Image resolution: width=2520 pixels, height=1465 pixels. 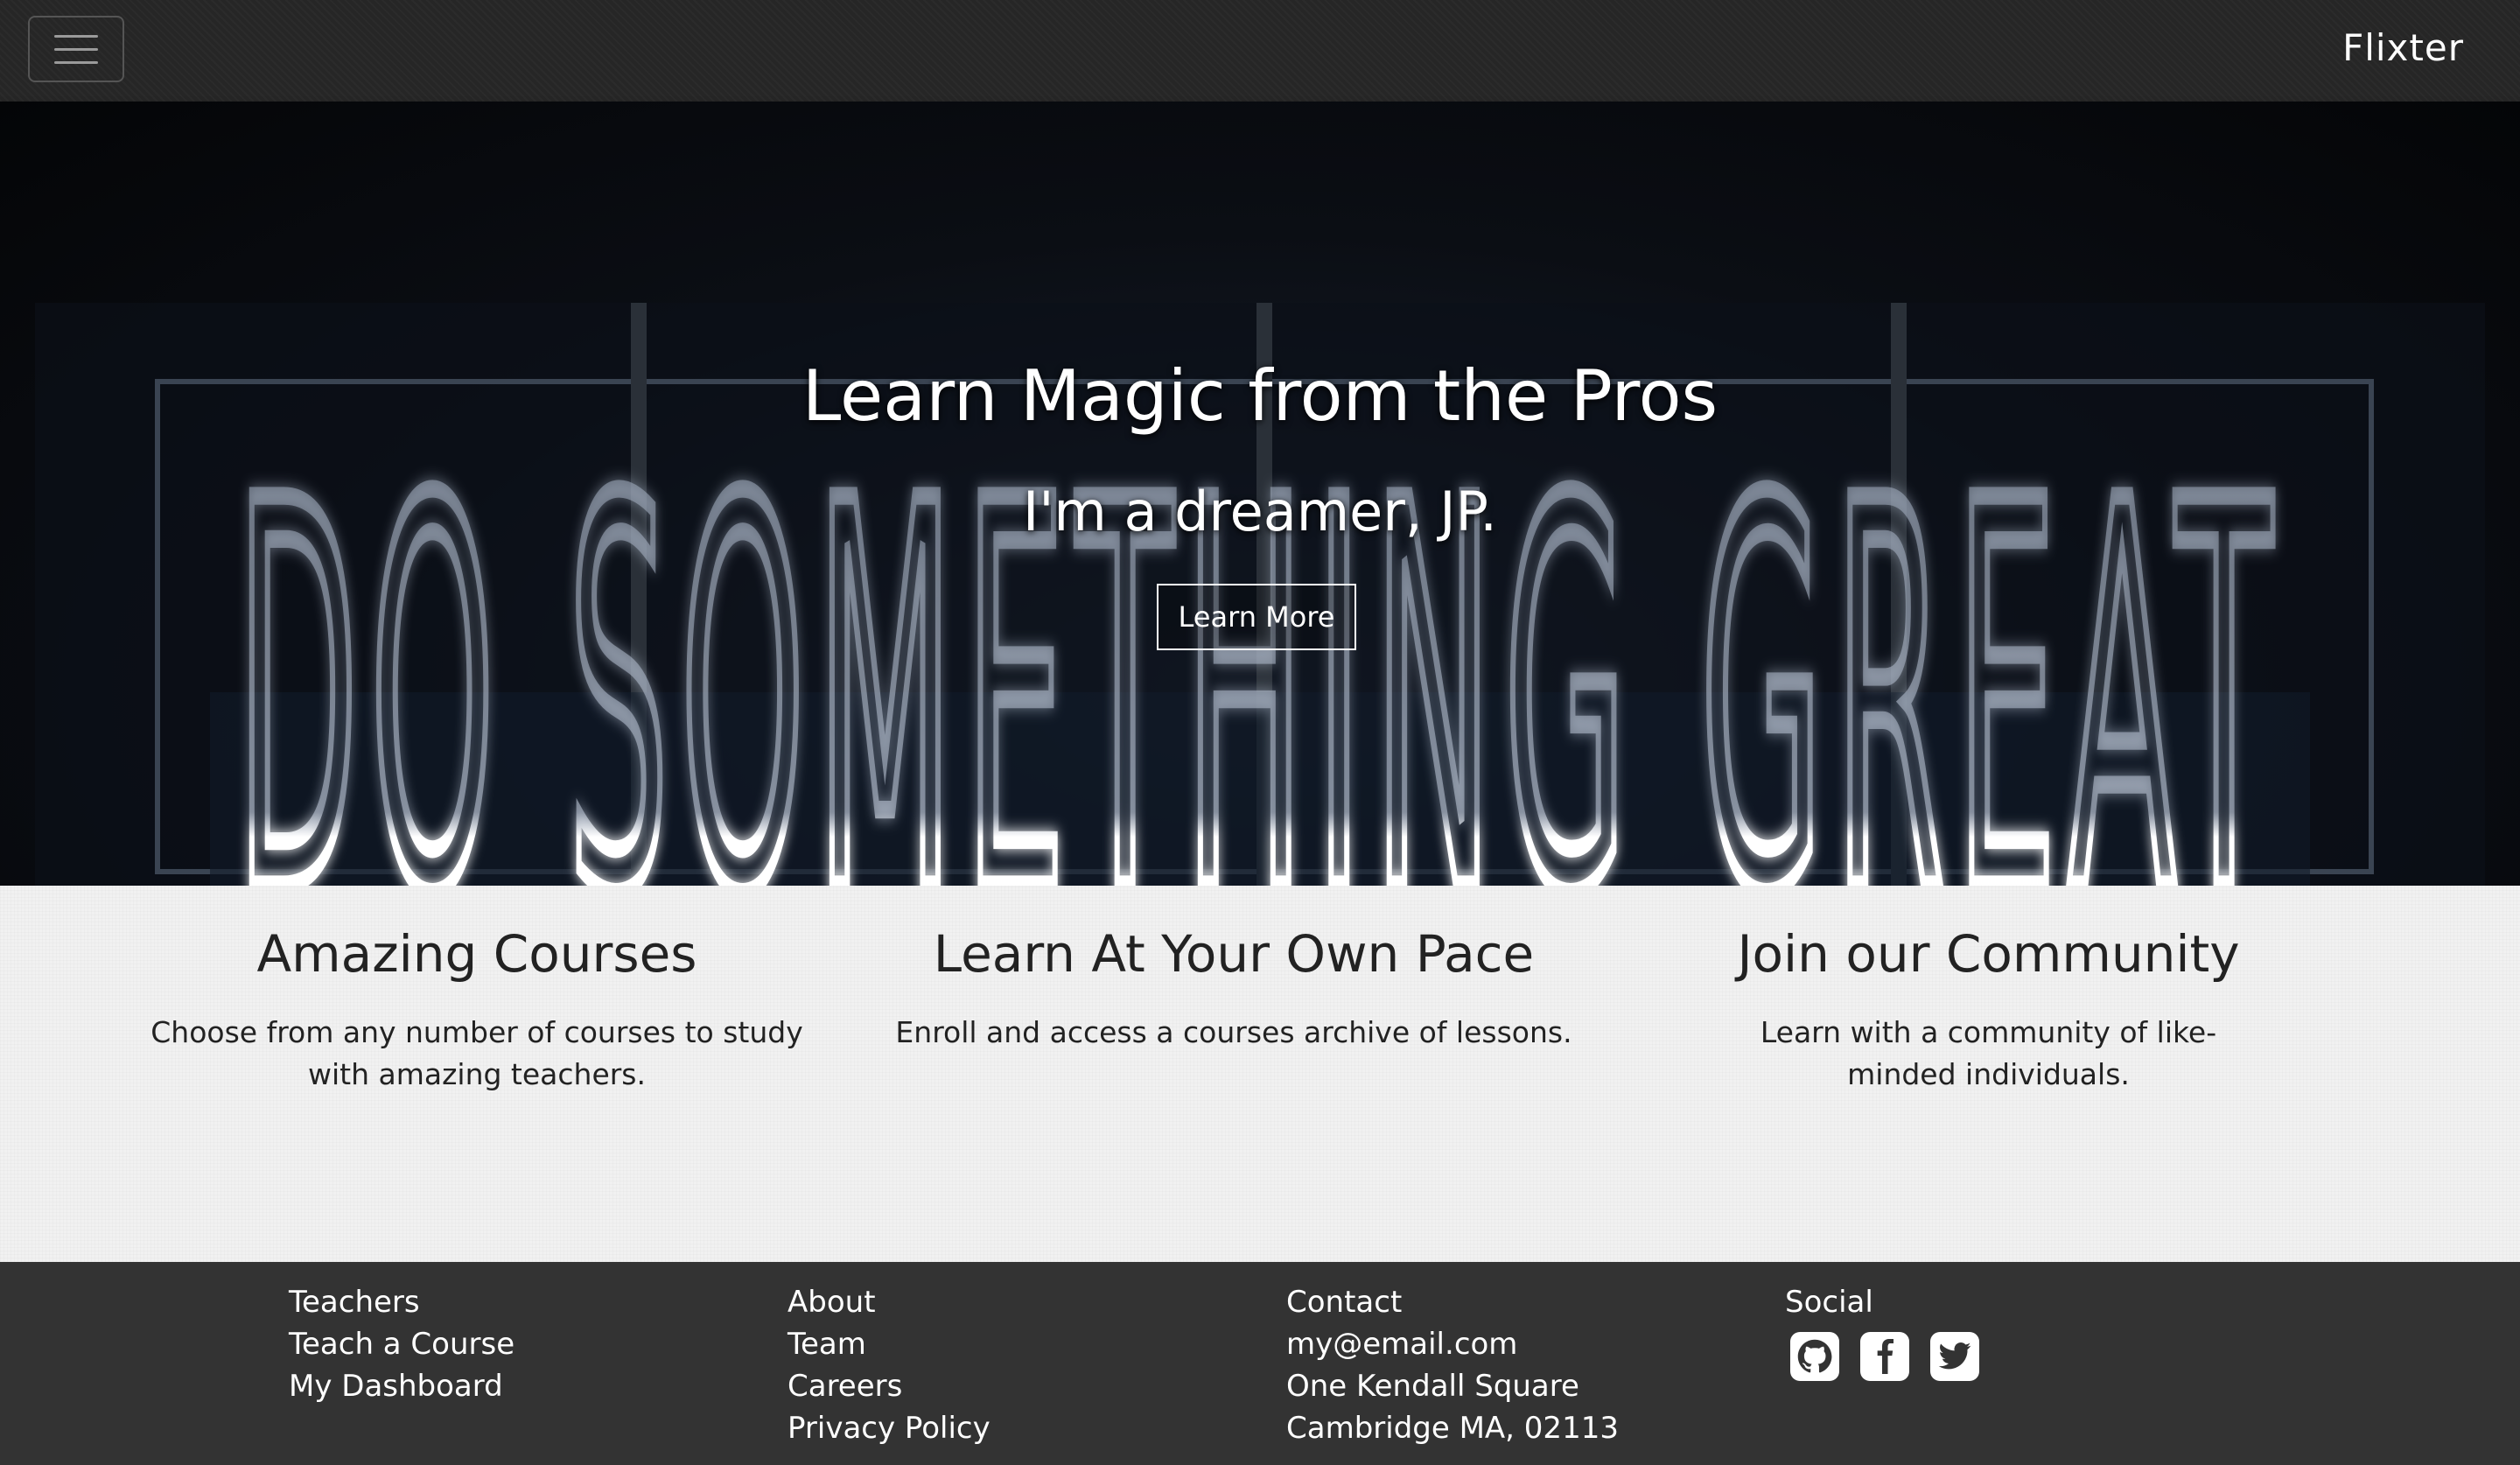 What do you see at coordinates (889, 1386) in the screenshot?
I see `footer-link-careers: Careers` at bounding box center [889, 1386].